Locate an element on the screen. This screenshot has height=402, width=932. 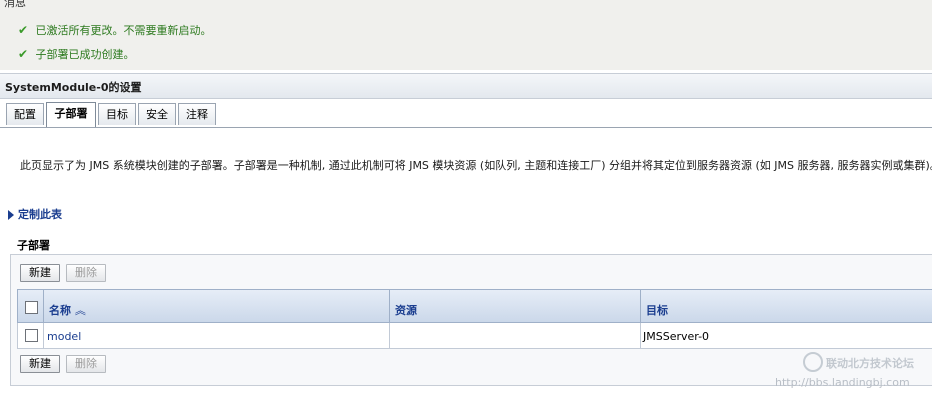
column-header-resources: 资源 is located at coordinates (406, 310).